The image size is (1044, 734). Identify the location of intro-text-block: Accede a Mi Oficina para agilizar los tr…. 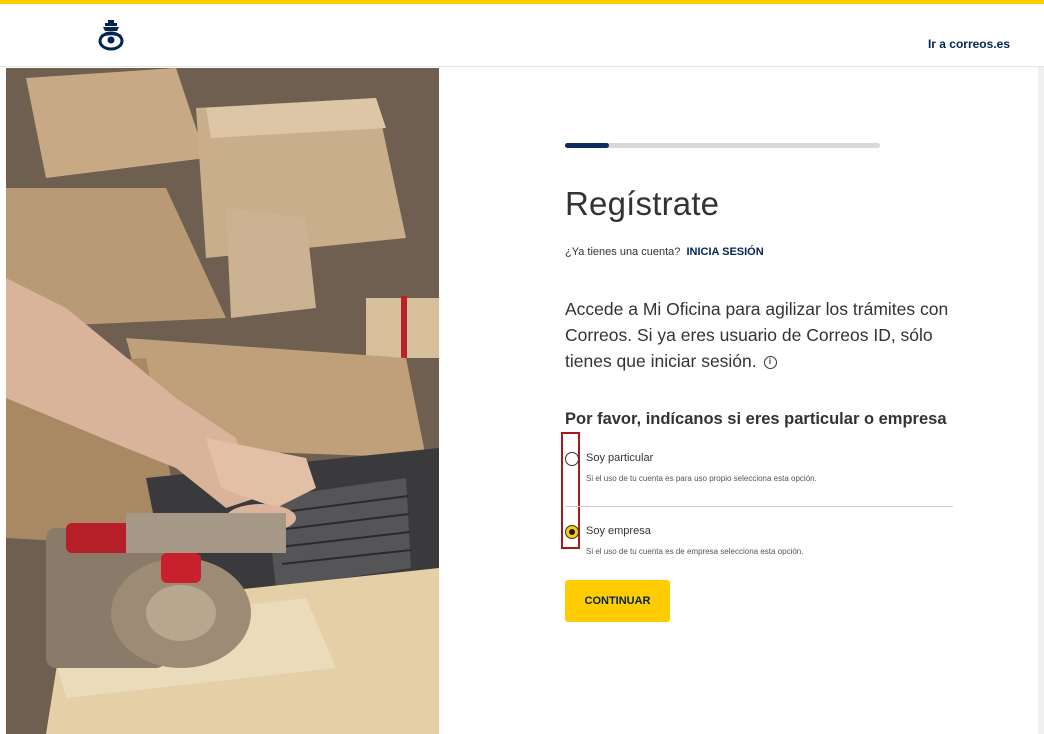
(760, 335).